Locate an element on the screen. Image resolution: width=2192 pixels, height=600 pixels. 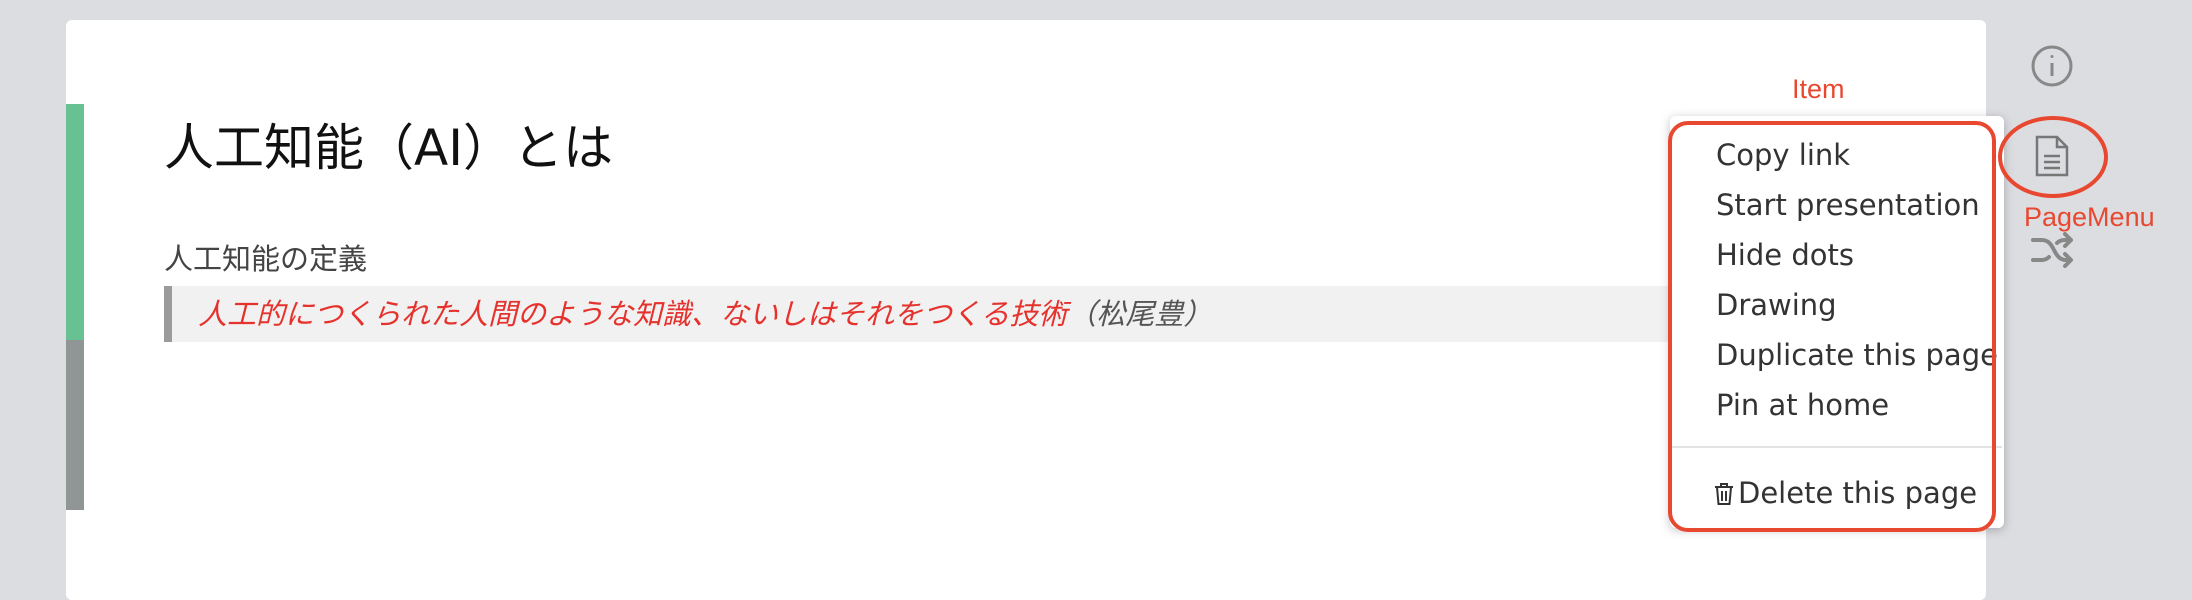
quote-text: 人工的につくられた人間のような知識、ないしはそれをつくる技術 is located at coordinates (633, 314).